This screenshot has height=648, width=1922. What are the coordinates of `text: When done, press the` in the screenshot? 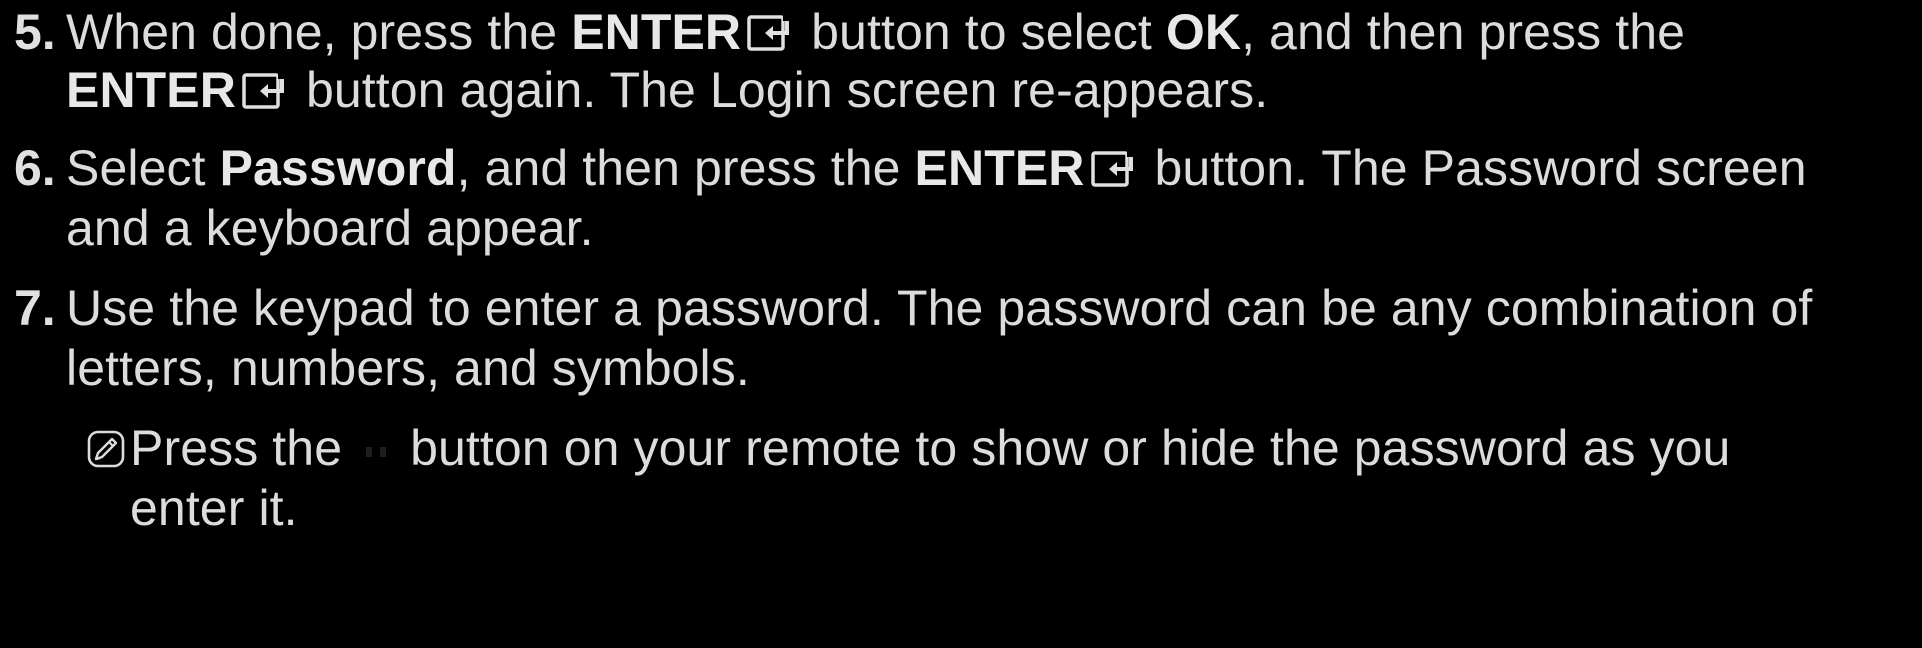 It's located at (319, 32).